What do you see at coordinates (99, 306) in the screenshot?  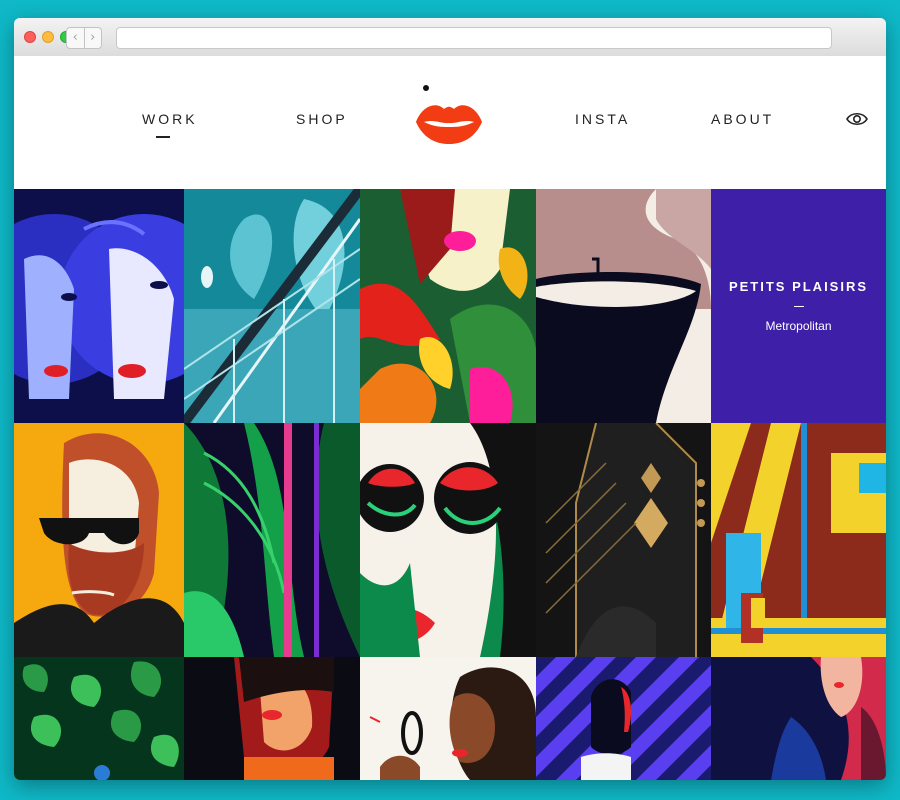 I see `artwork-astronauts` at bounding box center [99, 306].